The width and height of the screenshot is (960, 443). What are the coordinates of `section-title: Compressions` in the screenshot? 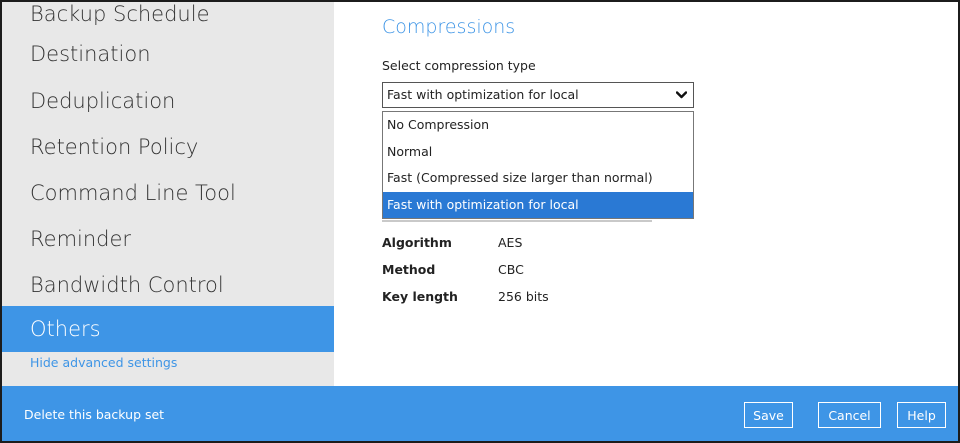 It's located at (449, 27).